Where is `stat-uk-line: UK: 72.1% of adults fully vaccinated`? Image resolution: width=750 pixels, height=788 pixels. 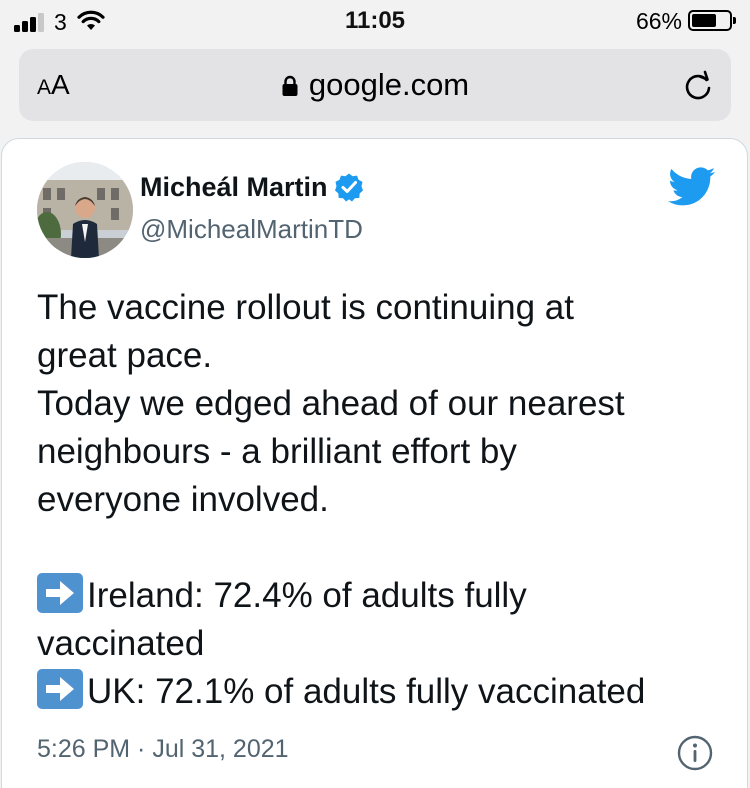
stat-uk-line: UK: 72.1% of adults fully vaccinated is located at coordinates (382, 692).